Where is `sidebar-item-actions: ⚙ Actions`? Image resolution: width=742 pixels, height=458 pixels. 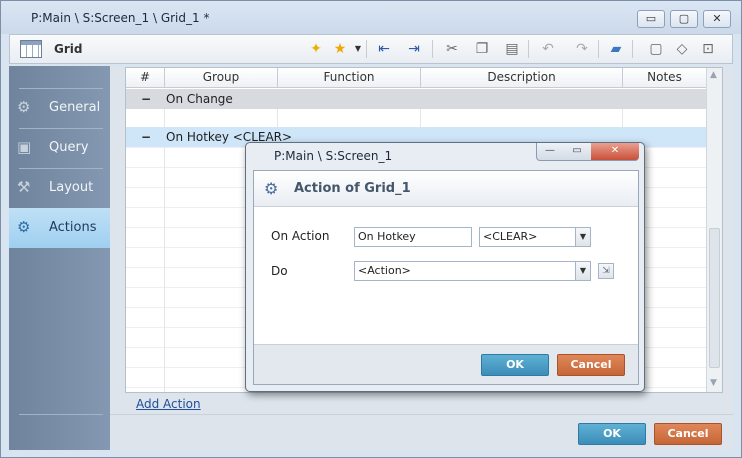 sidebar-item-actions: ⚙ Actions is located at coordinates (59, 228).